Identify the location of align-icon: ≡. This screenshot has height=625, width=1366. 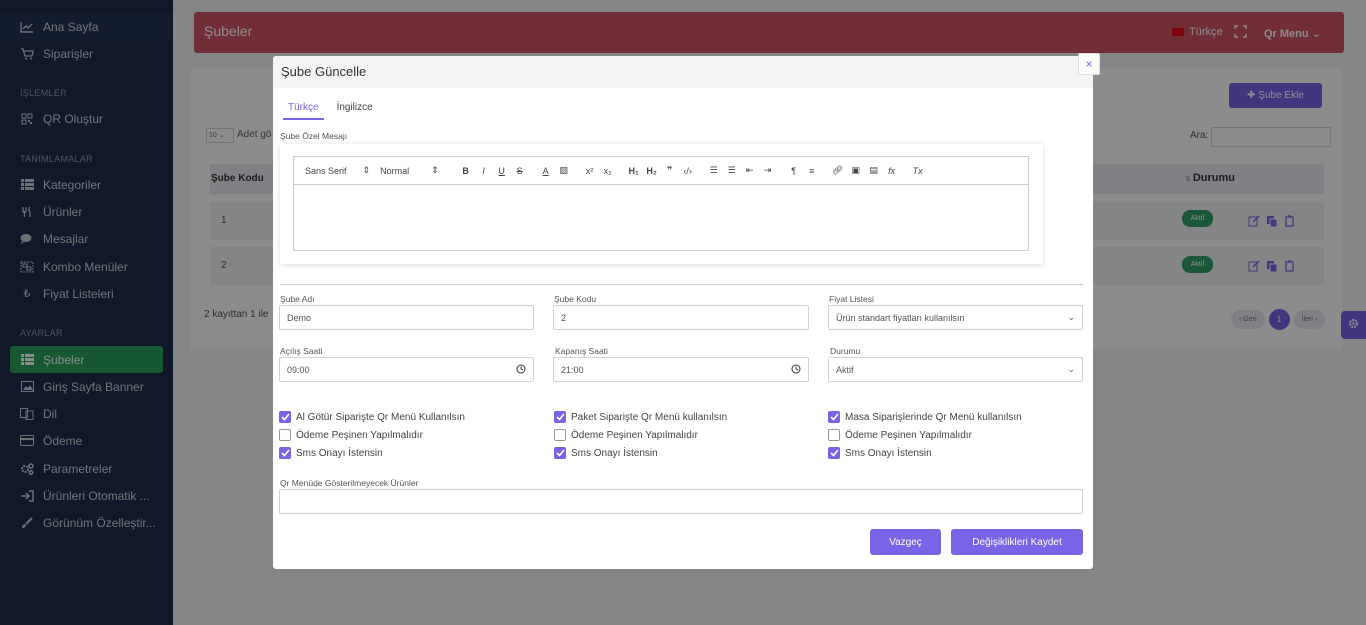
(812, 171).